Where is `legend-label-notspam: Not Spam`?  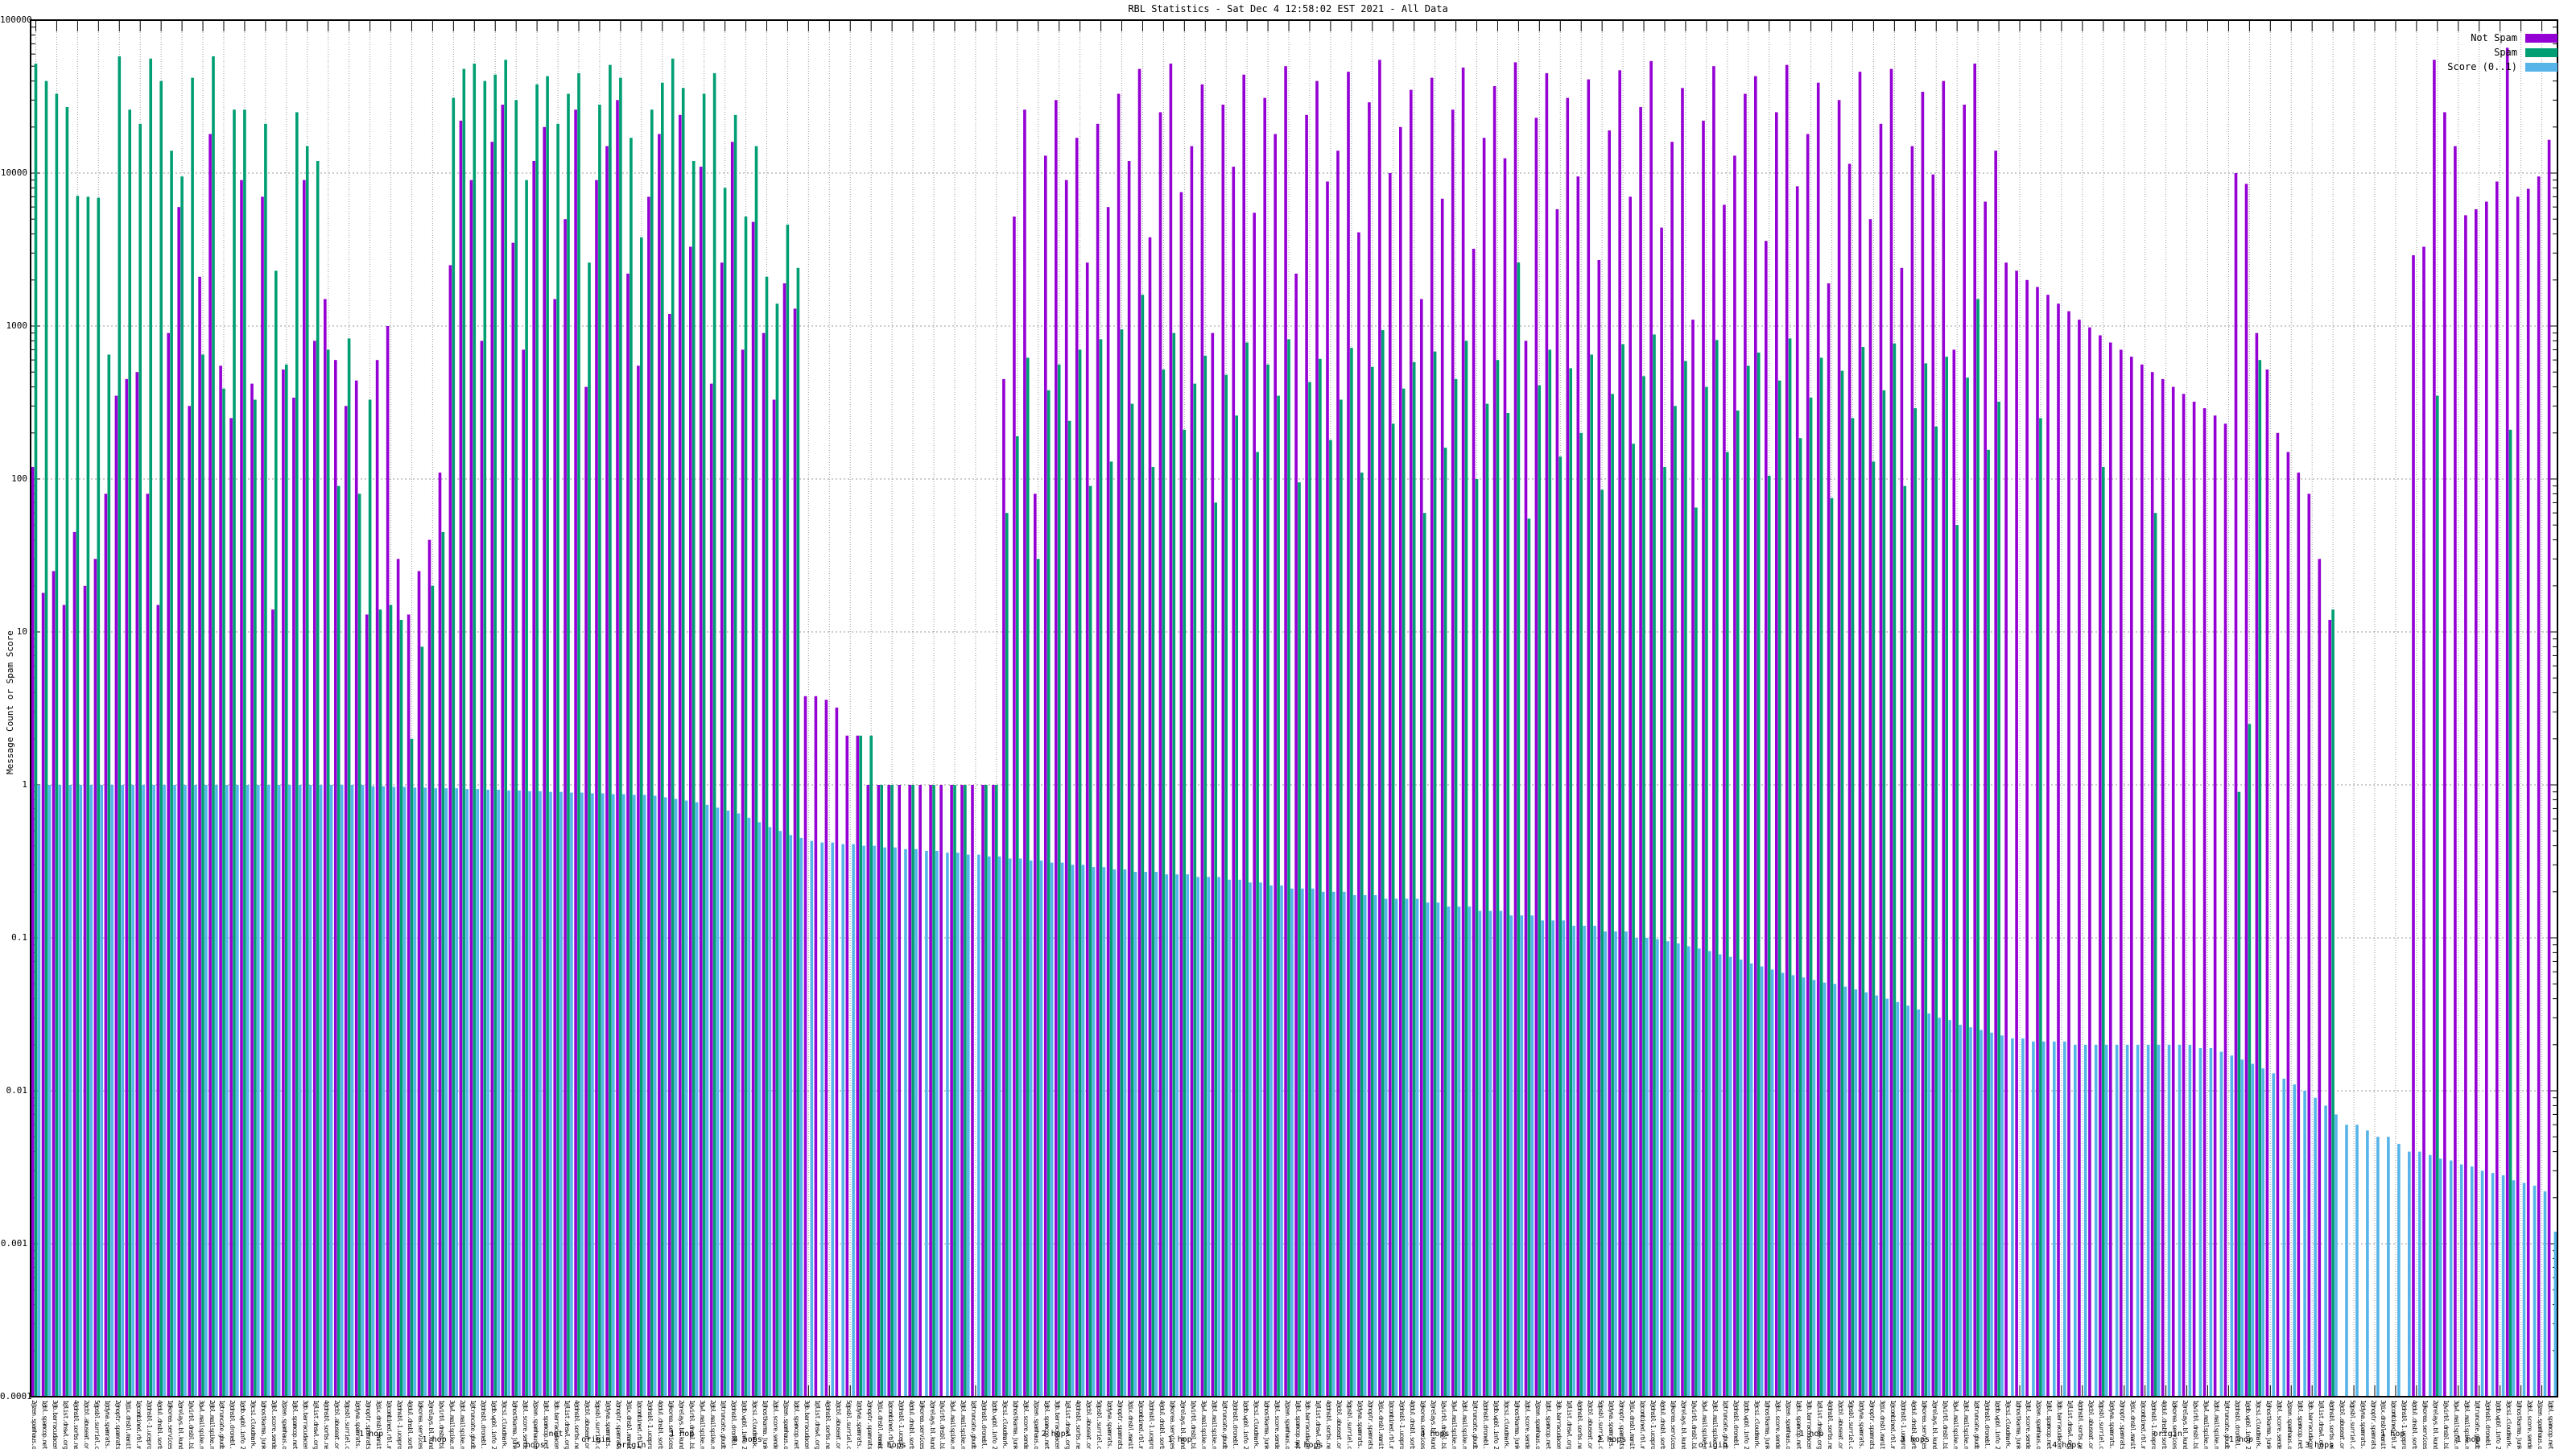
legend-label-notspam: Not Spam is located at coordinates (2494, 37).